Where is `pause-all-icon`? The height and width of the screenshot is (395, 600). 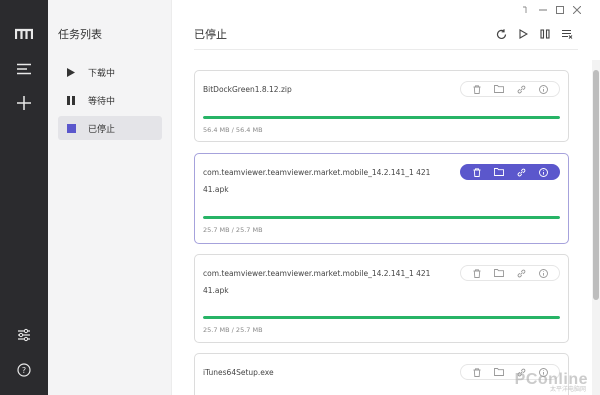
pause-all-icon is located at coordinates (545, 34).